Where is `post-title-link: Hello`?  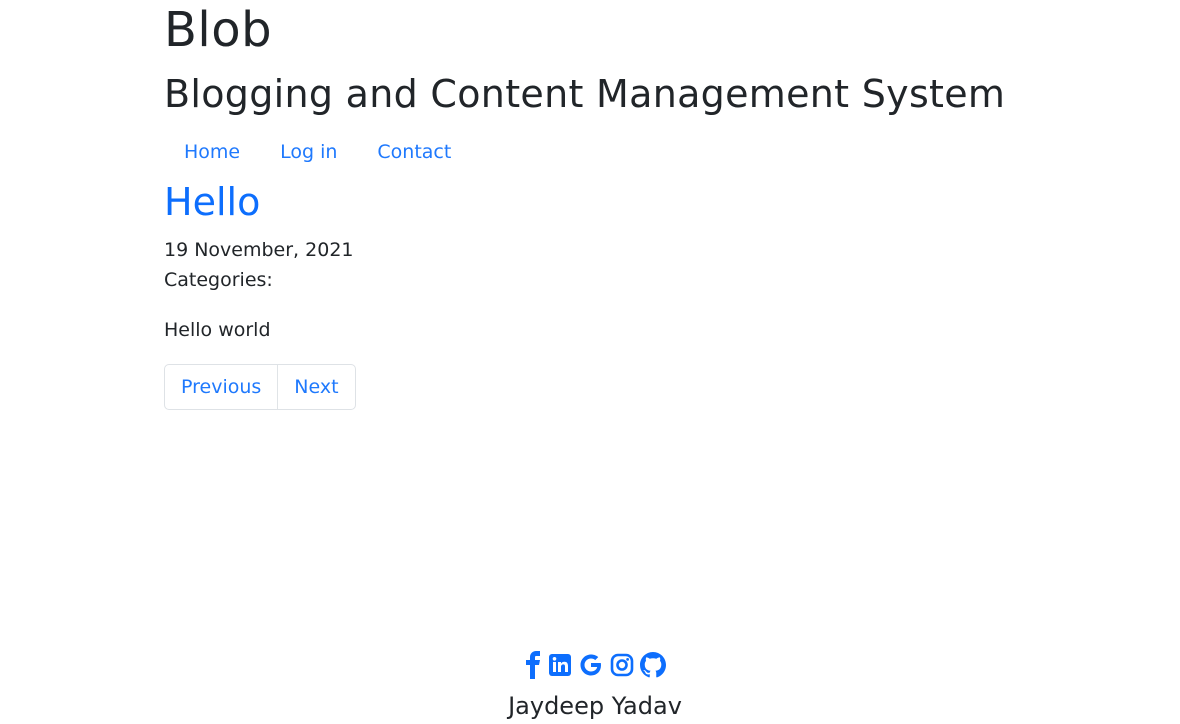
post-title-link: Hello is located at coordinates (212, 202).